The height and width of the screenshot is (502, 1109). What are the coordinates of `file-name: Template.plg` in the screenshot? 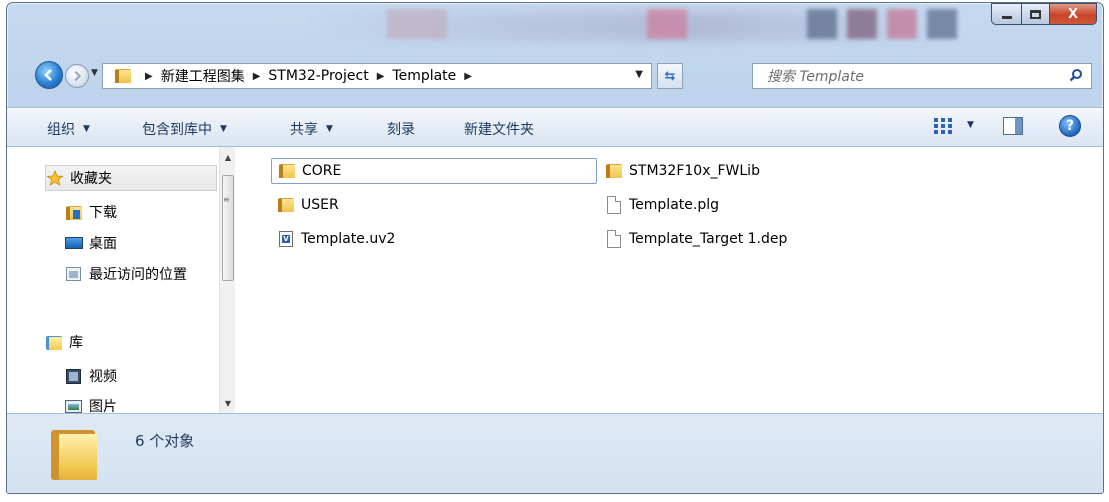 It's located at (674, 205).